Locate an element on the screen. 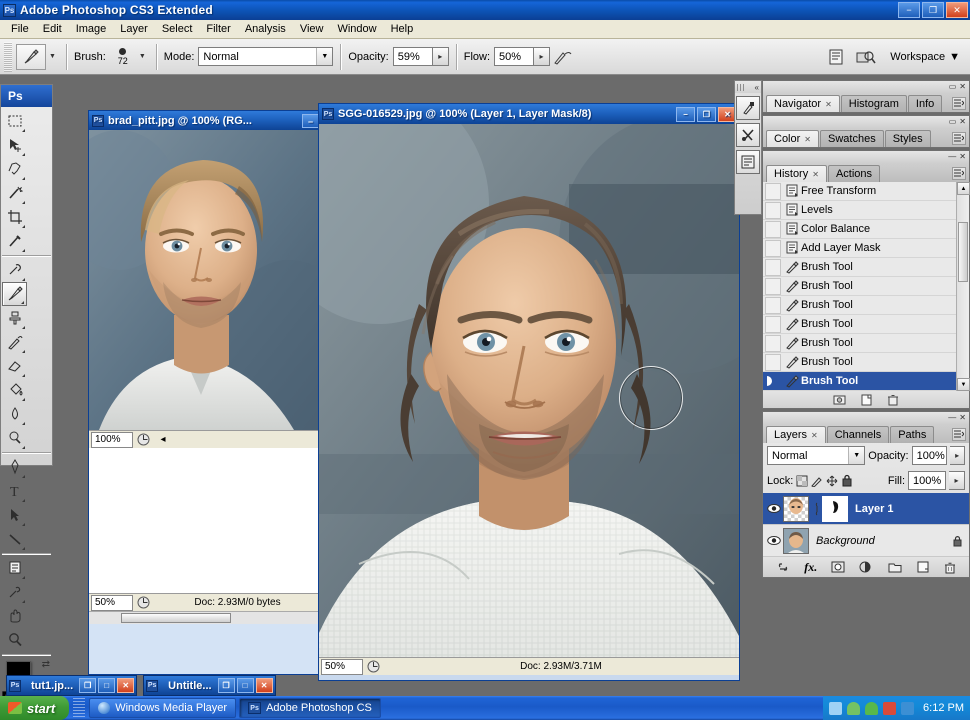 This screenshot has width=970, height=720. horizontal-scrollbar is located at coordinates (205, 617).